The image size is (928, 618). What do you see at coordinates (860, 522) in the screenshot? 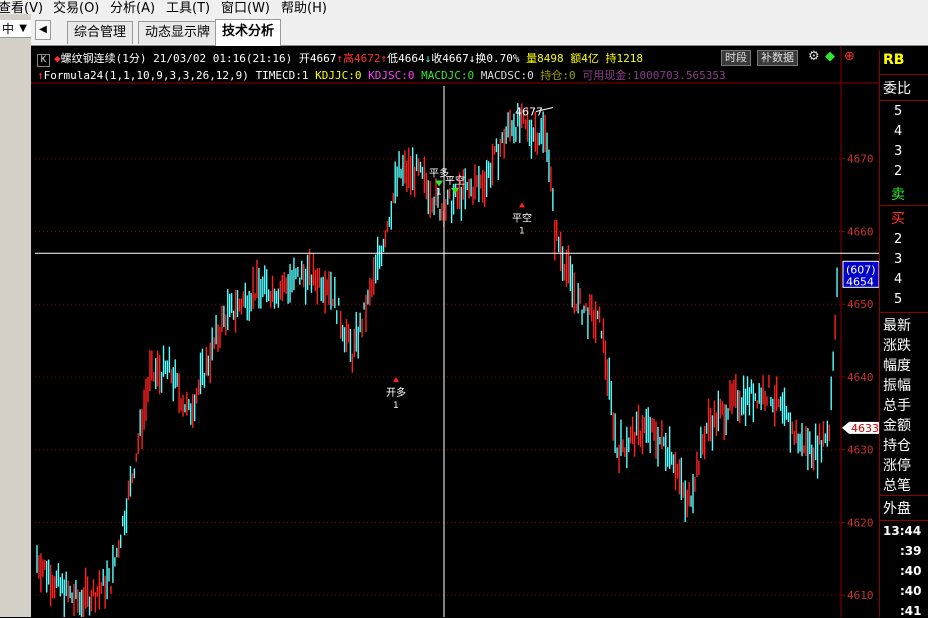
I see `y-tick-label: 4620` at bounding box center [860, 522].